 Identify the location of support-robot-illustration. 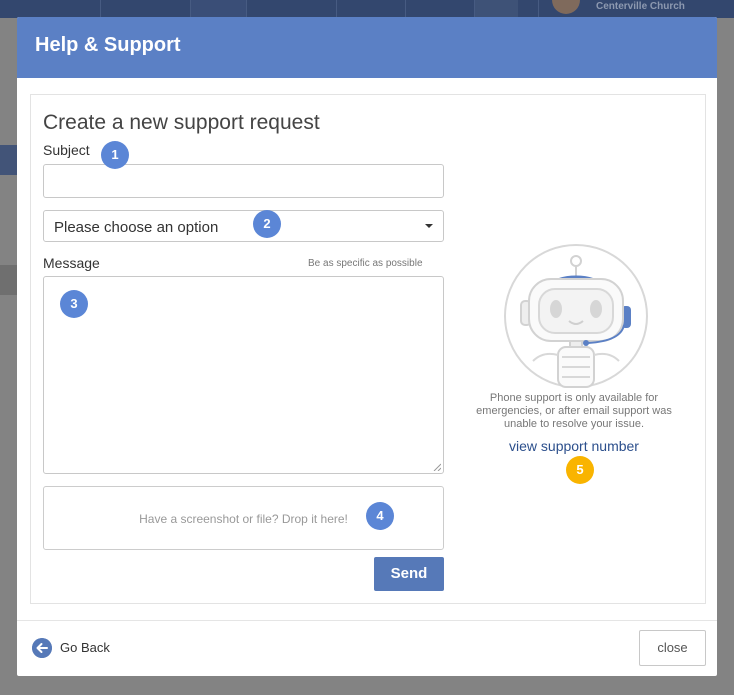
(576, 316).